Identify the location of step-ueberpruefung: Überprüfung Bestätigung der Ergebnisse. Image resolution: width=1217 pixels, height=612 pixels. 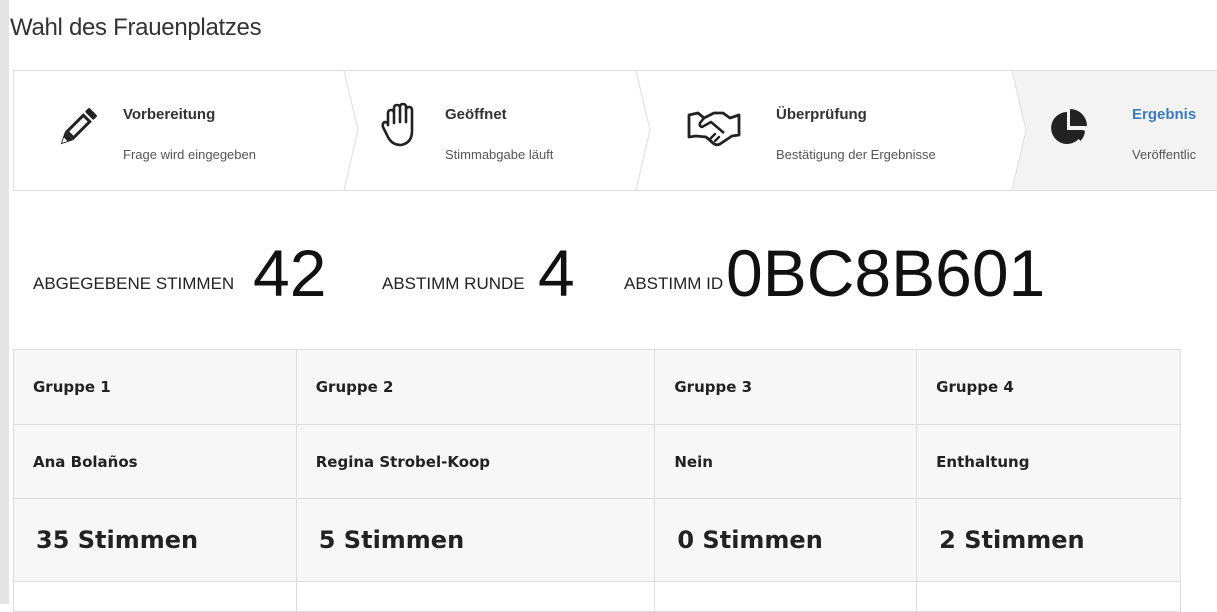
(831, 130).